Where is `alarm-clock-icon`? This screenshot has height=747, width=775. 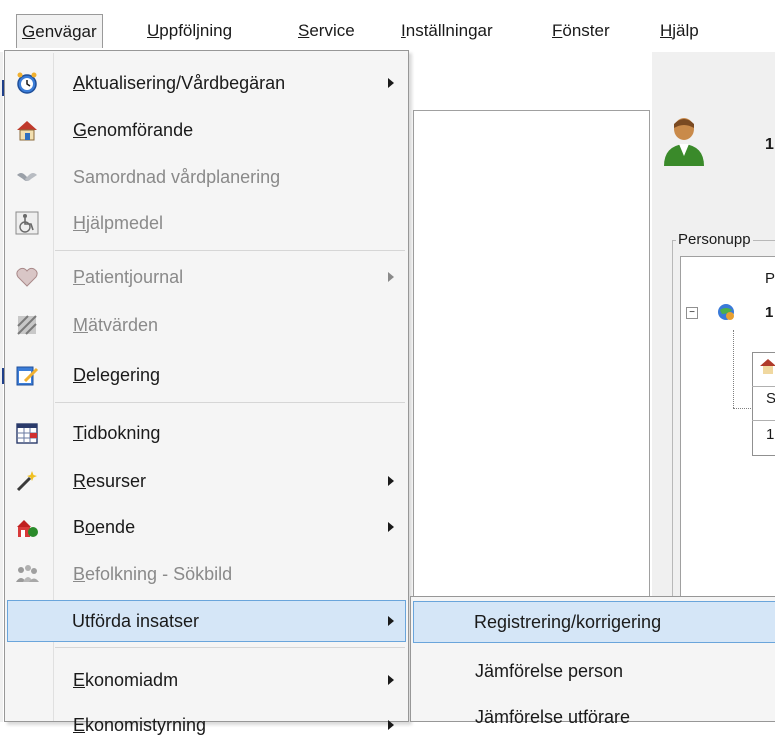 alarm-clock-icon is located at coordinates (27, 83).